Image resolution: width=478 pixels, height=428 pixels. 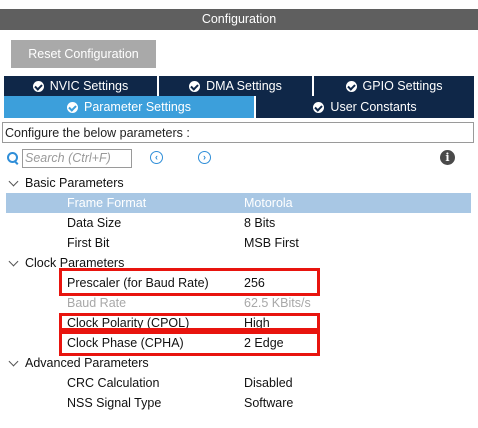 What do you see at coordinates (239, 403) in the screenshot?
I see `param-row-nss-signal-type: NSS Signal Type Software` at bounding box center [239, 403].